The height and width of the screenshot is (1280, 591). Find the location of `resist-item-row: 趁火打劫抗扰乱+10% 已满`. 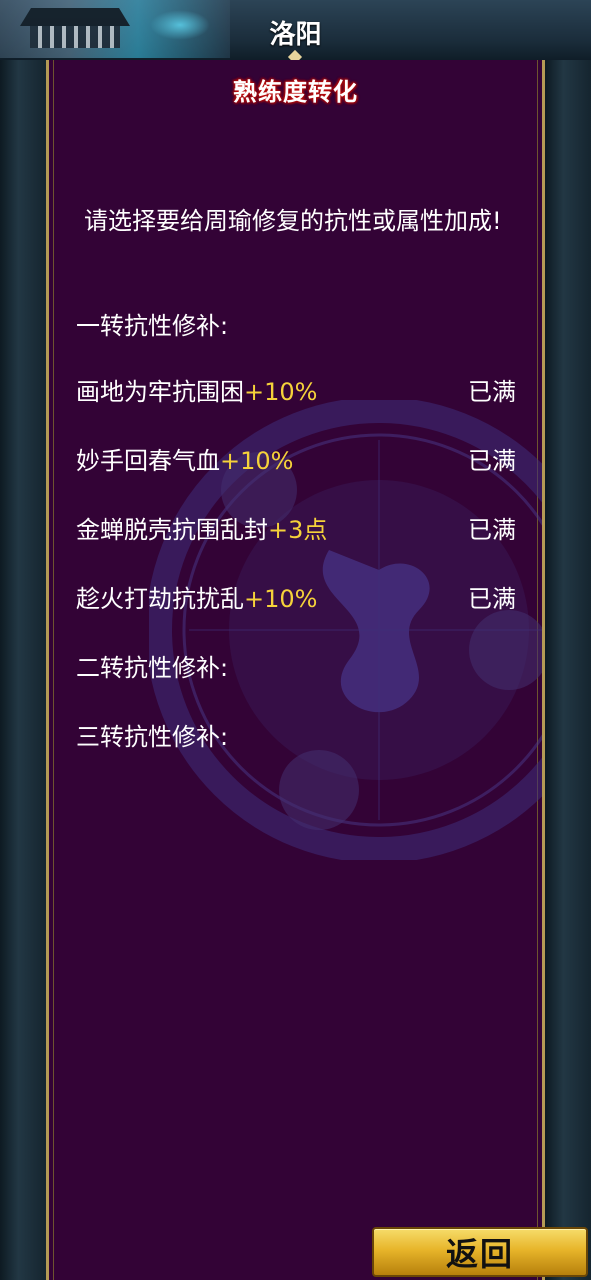

resist-item-row: 趁火打劫抗扰乱+10% 已满 is located at coordinates (296, 599).